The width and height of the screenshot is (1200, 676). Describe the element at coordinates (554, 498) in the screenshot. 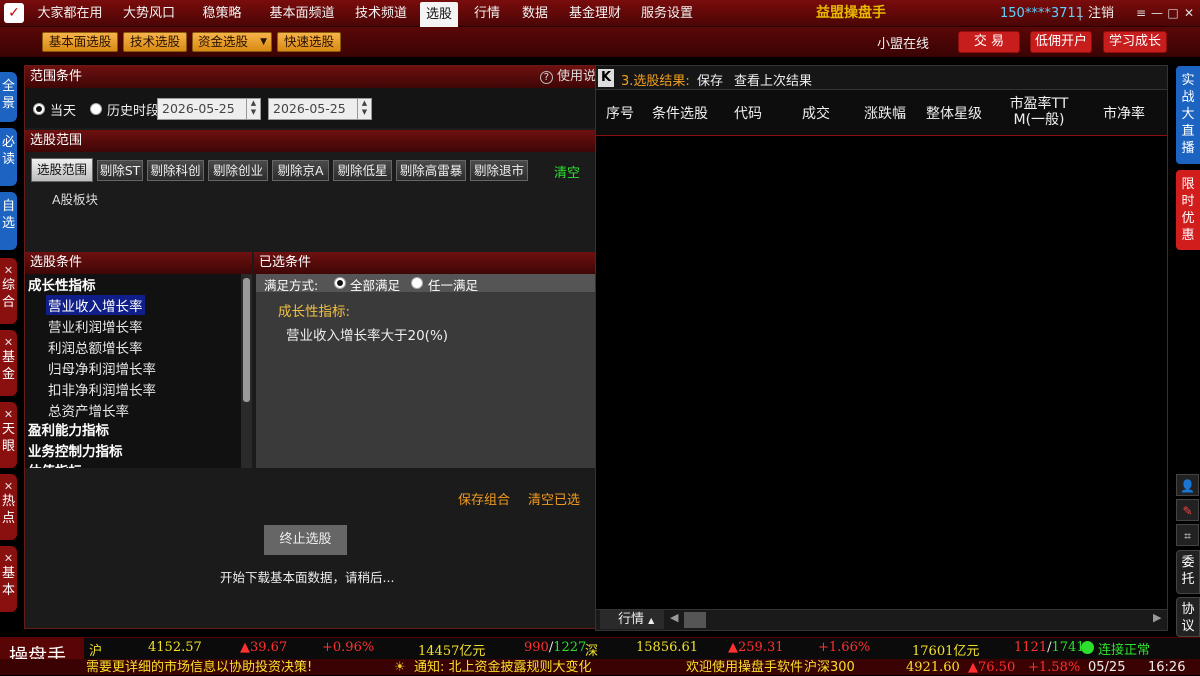

I see `clear-selected-link: 清空已选` at that location.